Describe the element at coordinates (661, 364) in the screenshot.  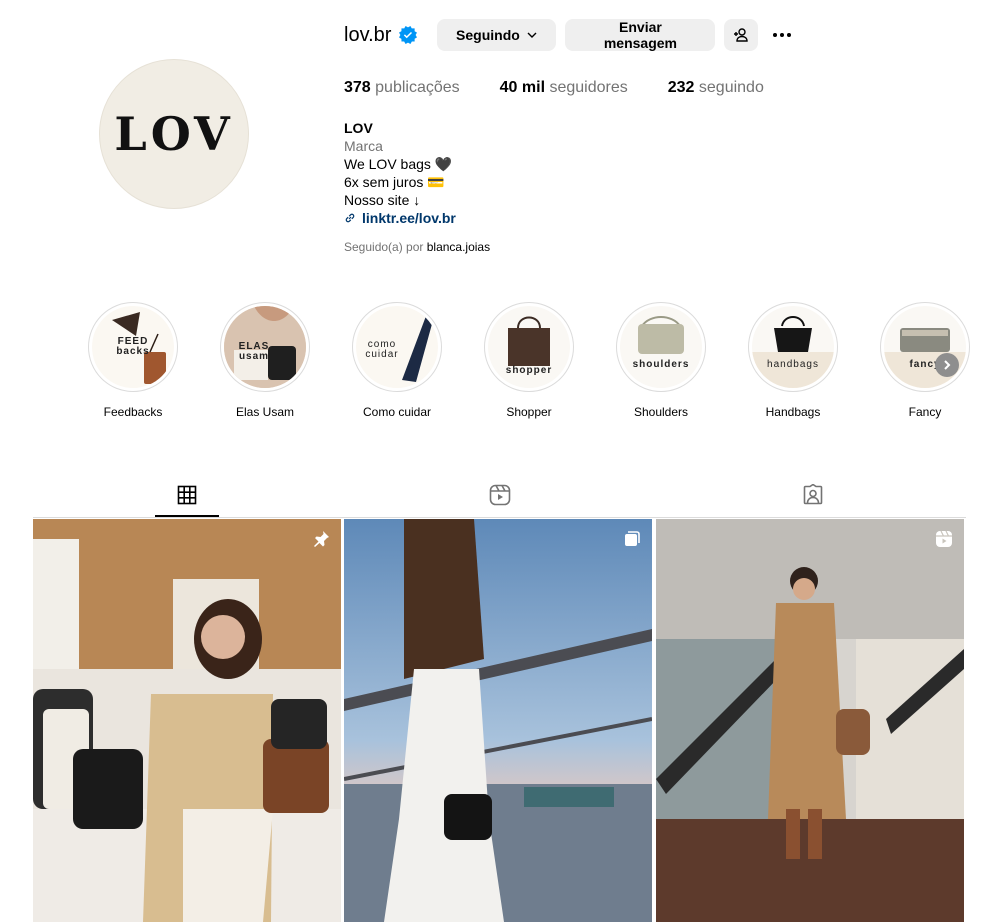
I see `highlight-cover-text: shoulders` at that location.